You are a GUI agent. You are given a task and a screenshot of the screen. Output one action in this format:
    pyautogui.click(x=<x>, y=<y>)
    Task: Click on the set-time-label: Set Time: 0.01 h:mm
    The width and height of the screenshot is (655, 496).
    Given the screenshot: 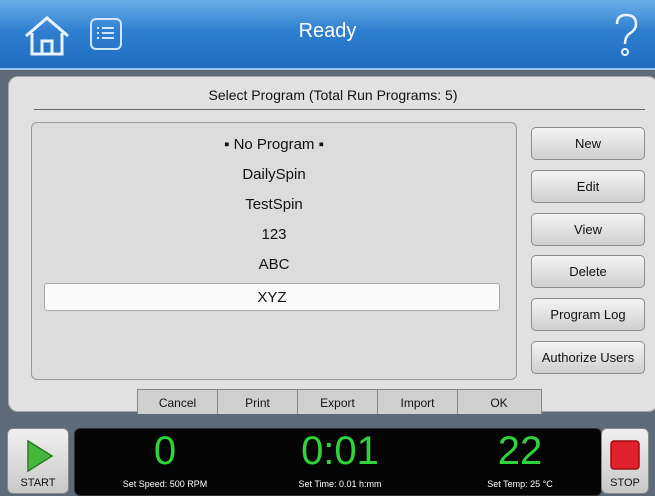 What is the action you would take?
    pyautogui.click(x=340, y=484)
    